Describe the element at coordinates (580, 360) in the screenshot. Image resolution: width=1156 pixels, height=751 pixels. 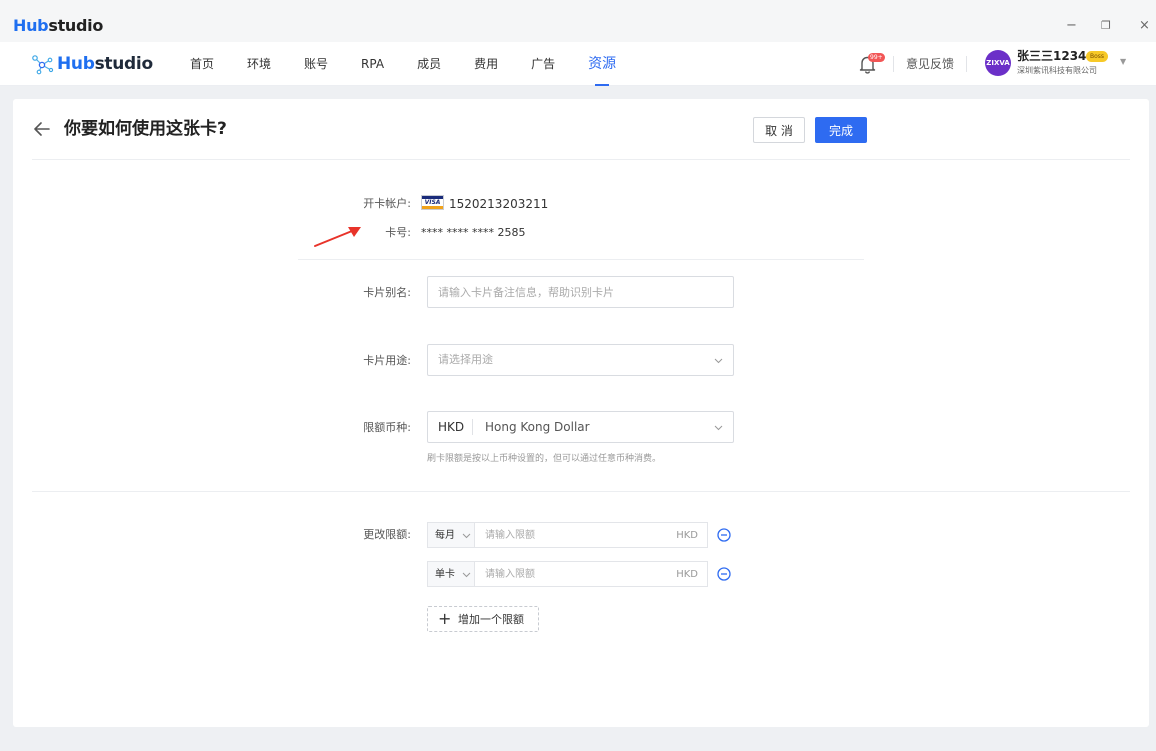
I see `usage-select: 请选择用途` at that location.